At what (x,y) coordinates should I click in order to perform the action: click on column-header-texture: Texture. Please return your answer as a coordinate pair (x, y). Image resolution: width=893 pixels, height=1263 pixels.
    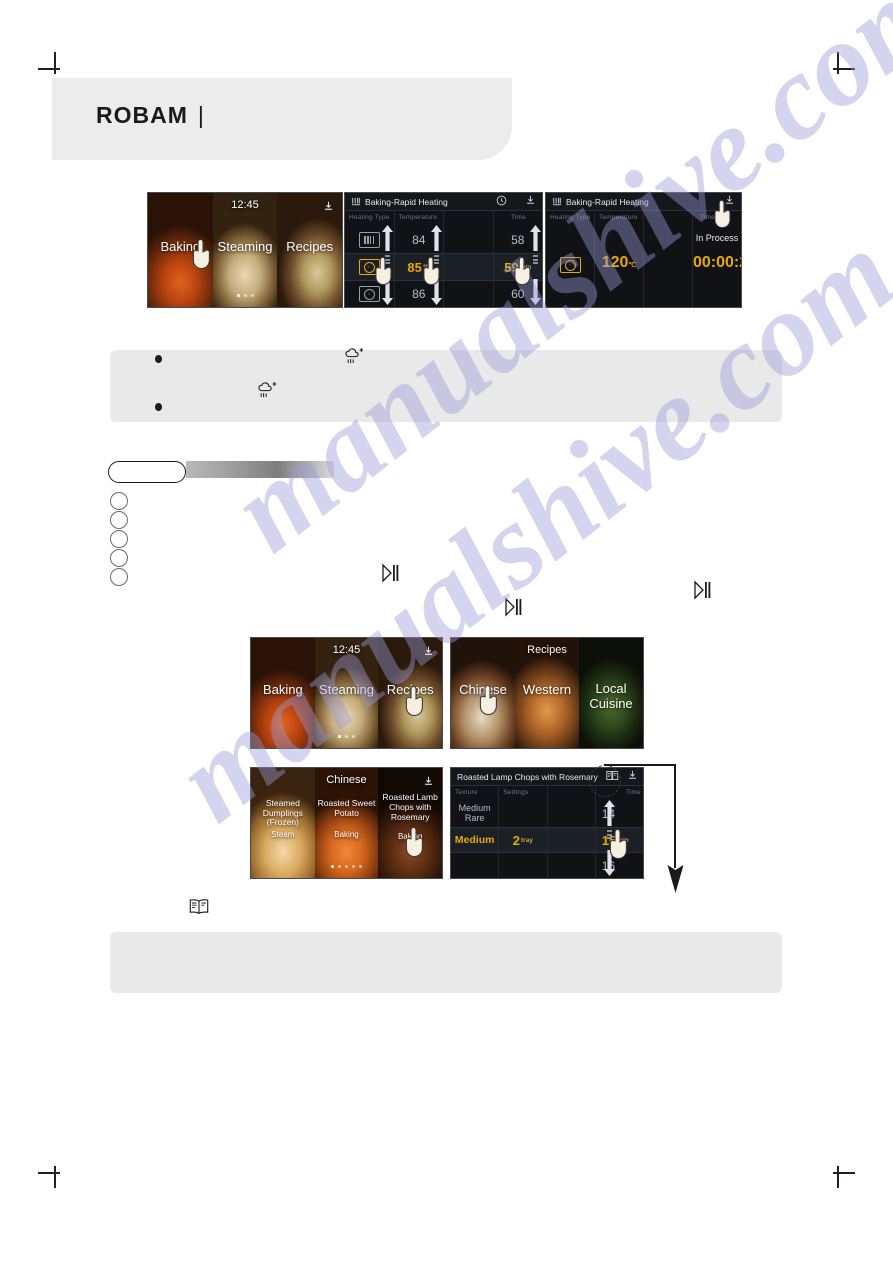
    Looking at the image, I should click on (466, 792).